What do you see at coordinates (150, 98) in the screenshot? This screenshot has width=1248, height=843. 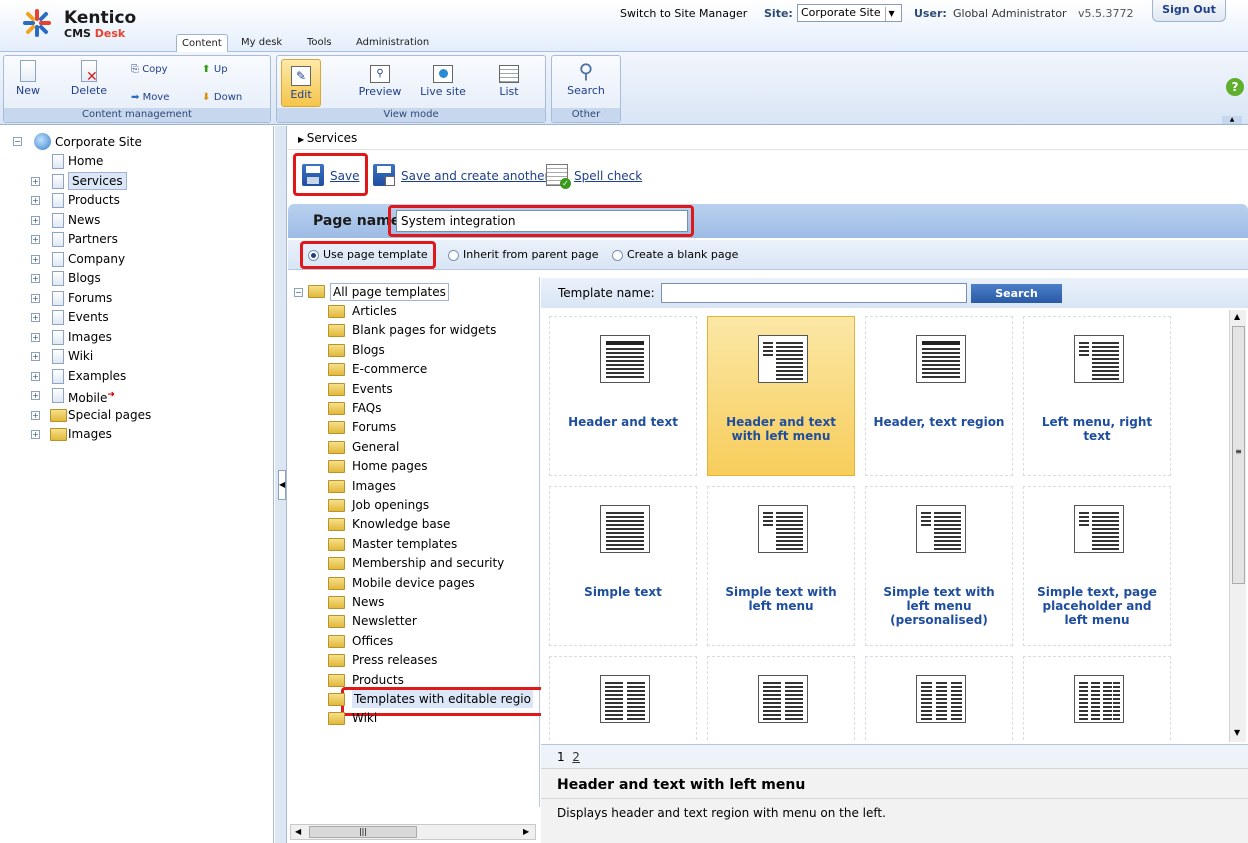 I see `move-button: ➡ Move` at bounding box center [150, 98].